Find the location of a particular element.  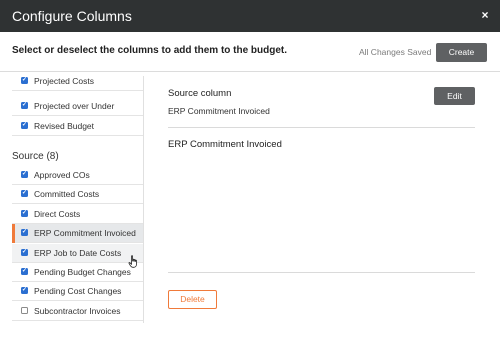

save-status: All Changes Saved is located at coordinates (395, 52).